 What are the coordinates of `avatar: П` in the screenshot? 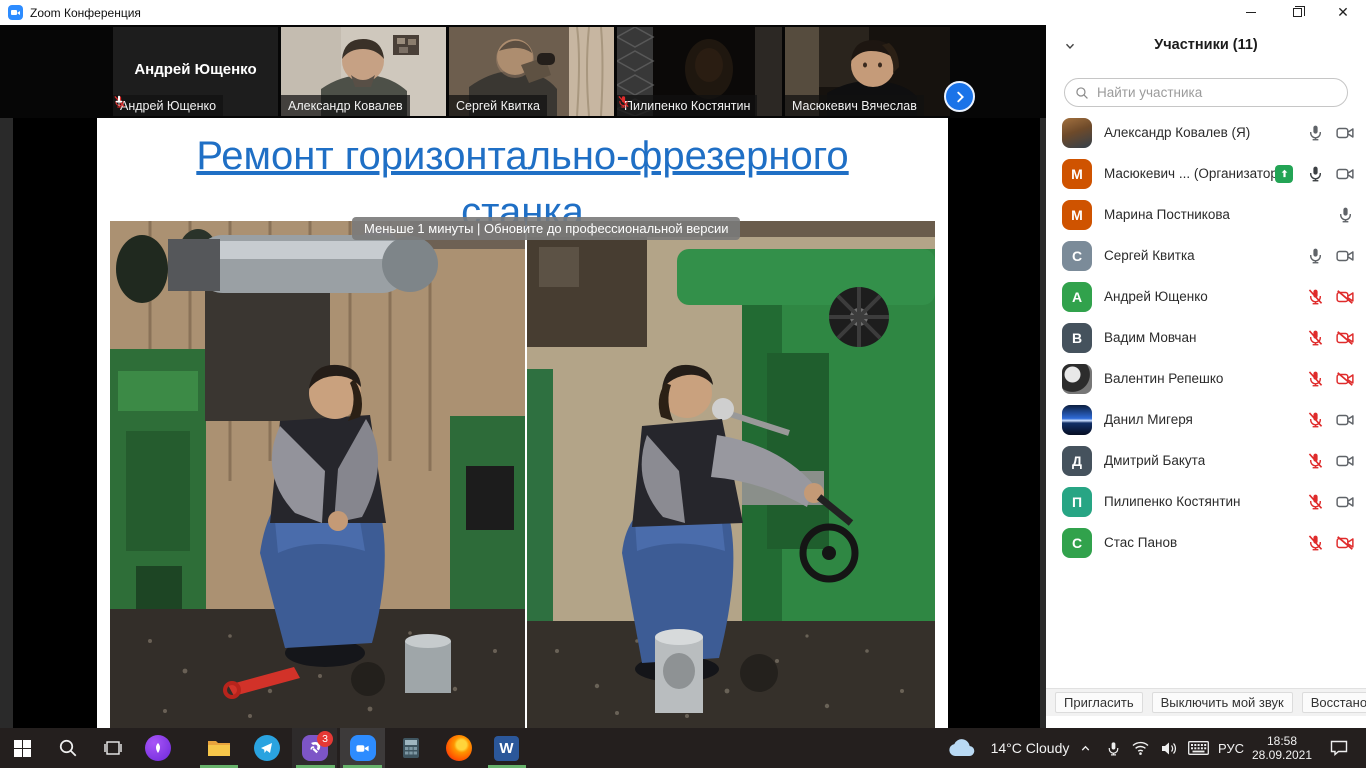 It's located at (1077, 501).